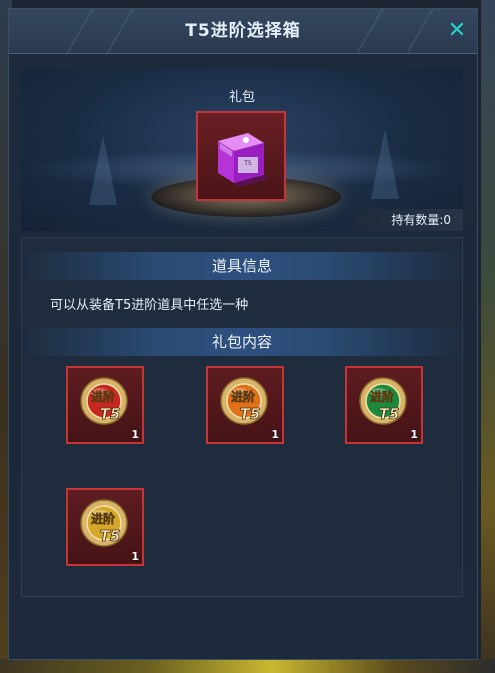 The width and height of the screenshot is (495, 673). I want to click on background-right-edge, so click(488, 336).